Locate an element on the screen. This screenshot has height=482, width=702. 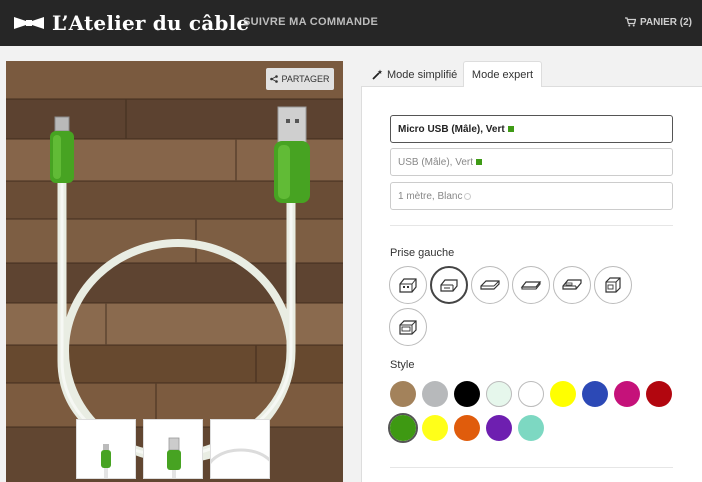
share-label: PARTAGER is located at coordinates (305, 79).